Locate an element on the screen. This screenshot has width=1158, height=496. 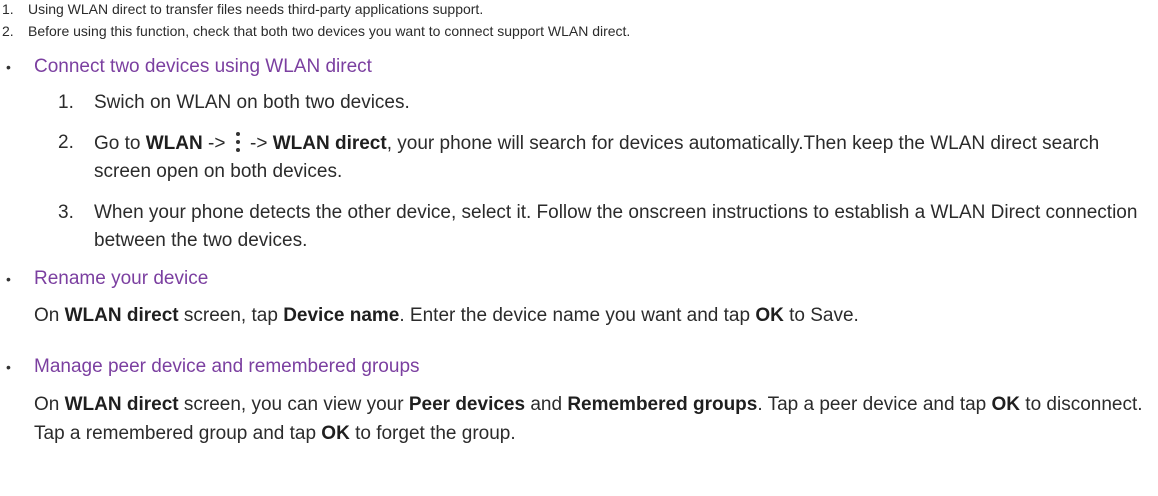
step-number: 3. is located at coordinates (66, 212).